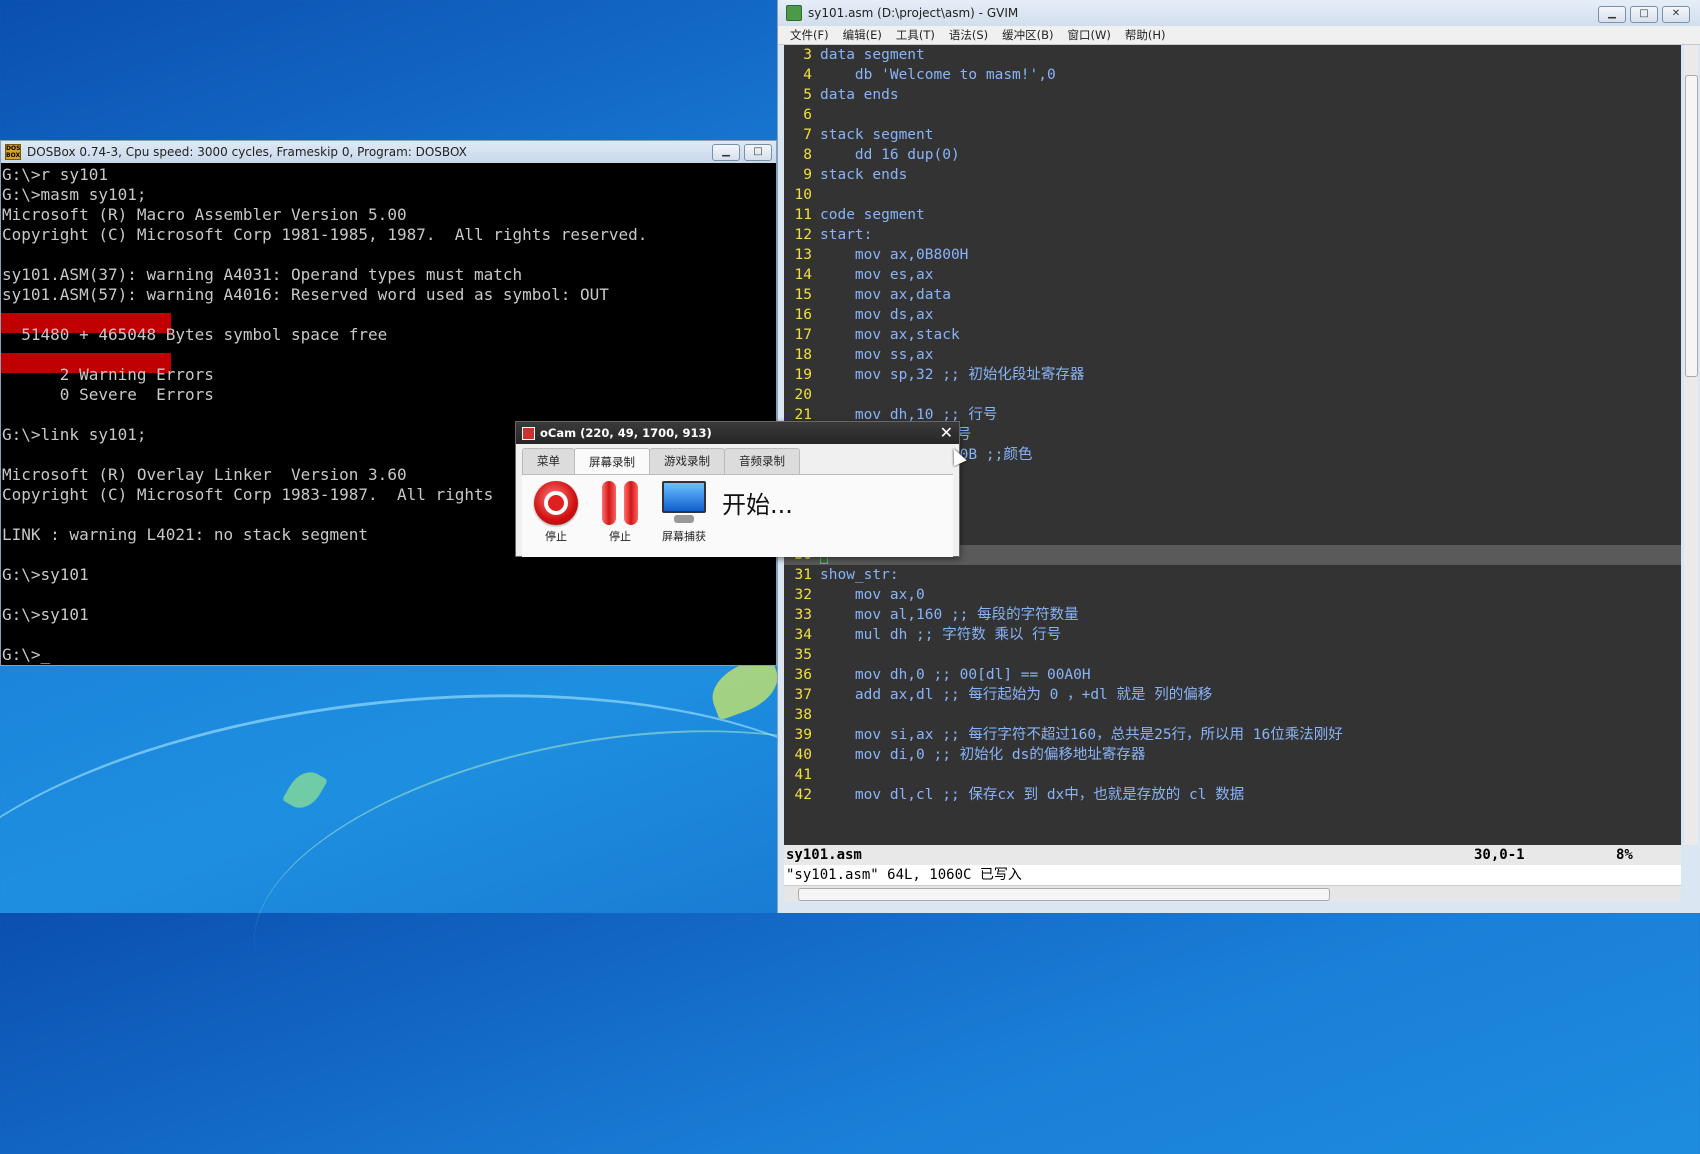 The image size is (1700, 1154). I want to click on ocam-tabs: 菜单 屏幕录制 游戏录制 音频录制, so click(737, 461).